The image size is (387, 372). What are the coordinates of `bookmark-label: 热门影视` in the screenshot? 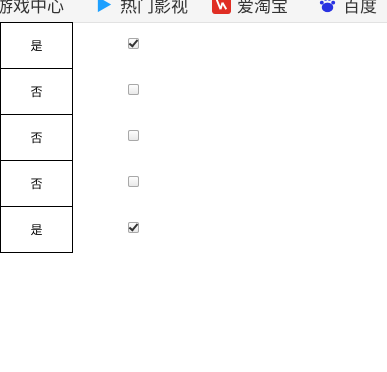 It's located at (154, 8).